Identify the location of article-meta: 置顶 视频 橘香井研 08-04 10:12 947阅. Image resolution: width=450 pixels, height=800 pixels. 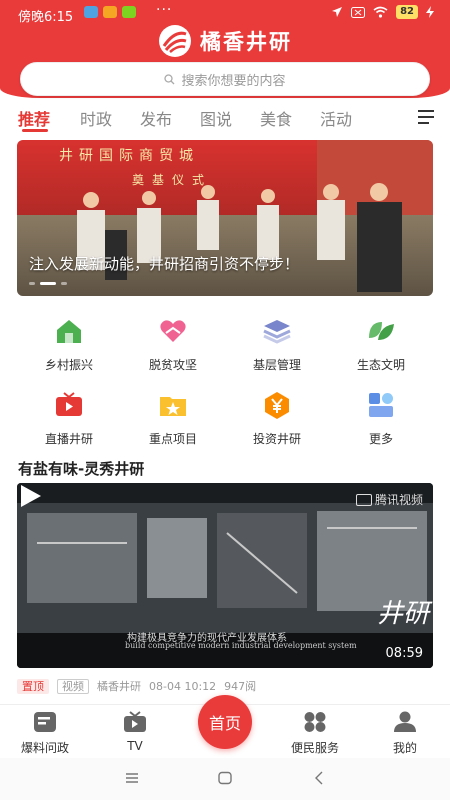
(136, 686).